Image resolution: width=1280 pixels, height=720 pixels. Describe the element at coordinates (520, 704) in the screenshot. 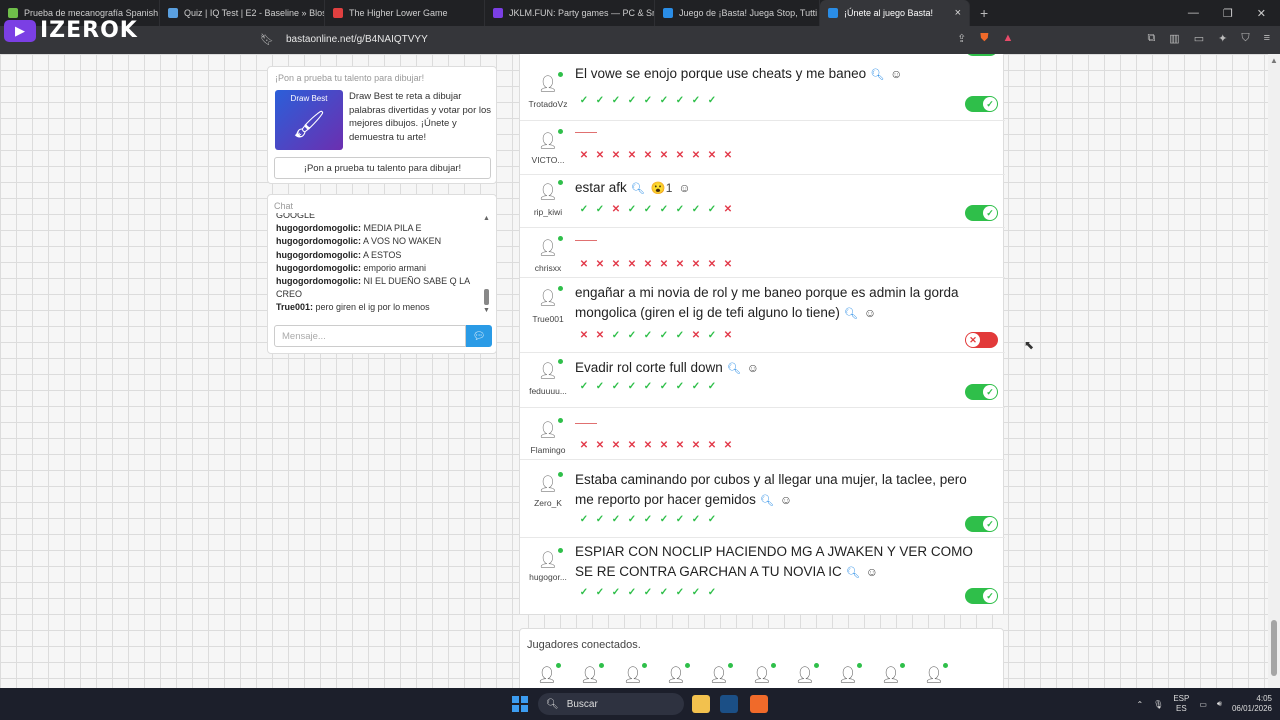

I see `windows-start-icon` at that location.